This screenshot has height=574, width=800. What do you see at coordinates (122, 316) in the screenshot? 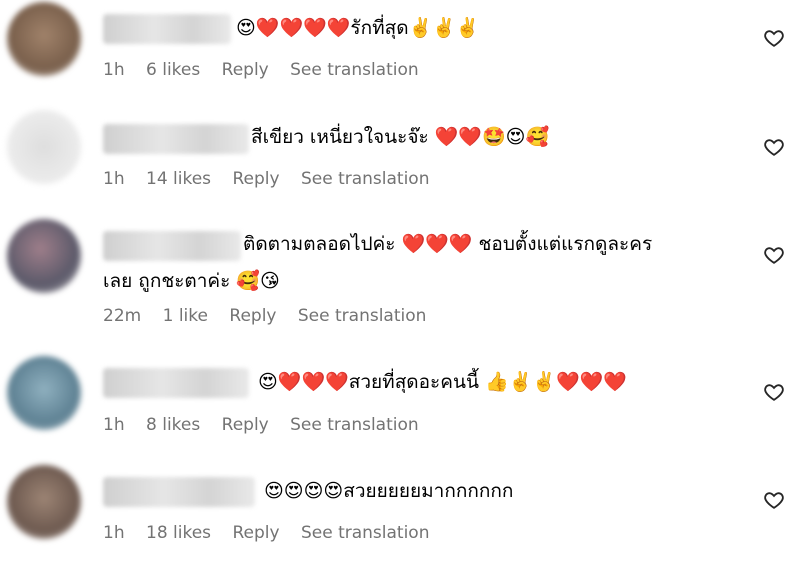
I see `timestamp: 22m` at bounding box center [122, 316].